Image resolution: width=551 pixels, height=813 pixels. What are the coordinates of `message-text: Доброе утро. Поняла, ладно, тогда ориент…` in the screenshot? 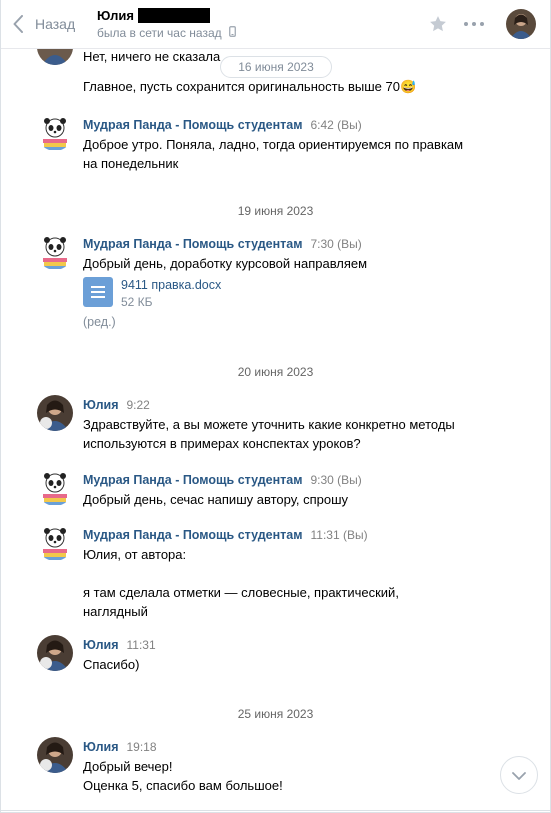 It's located at (273, 154).